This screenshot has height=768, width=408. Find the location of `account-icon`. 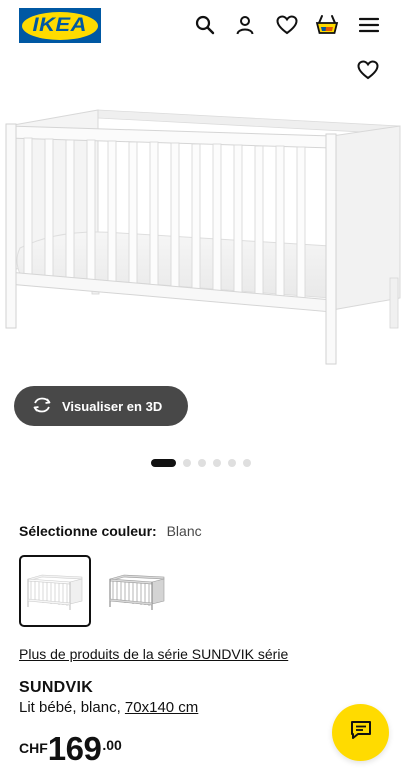

account-icon is located at coordinates (245, 25).